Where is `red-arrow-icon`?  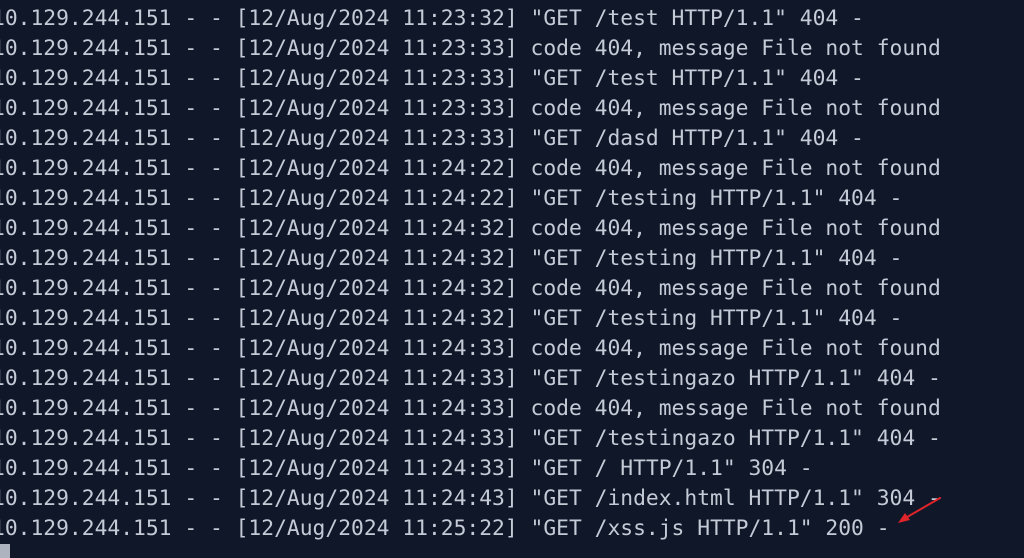 red-arrow-icon is located at coordinates (919, 510).